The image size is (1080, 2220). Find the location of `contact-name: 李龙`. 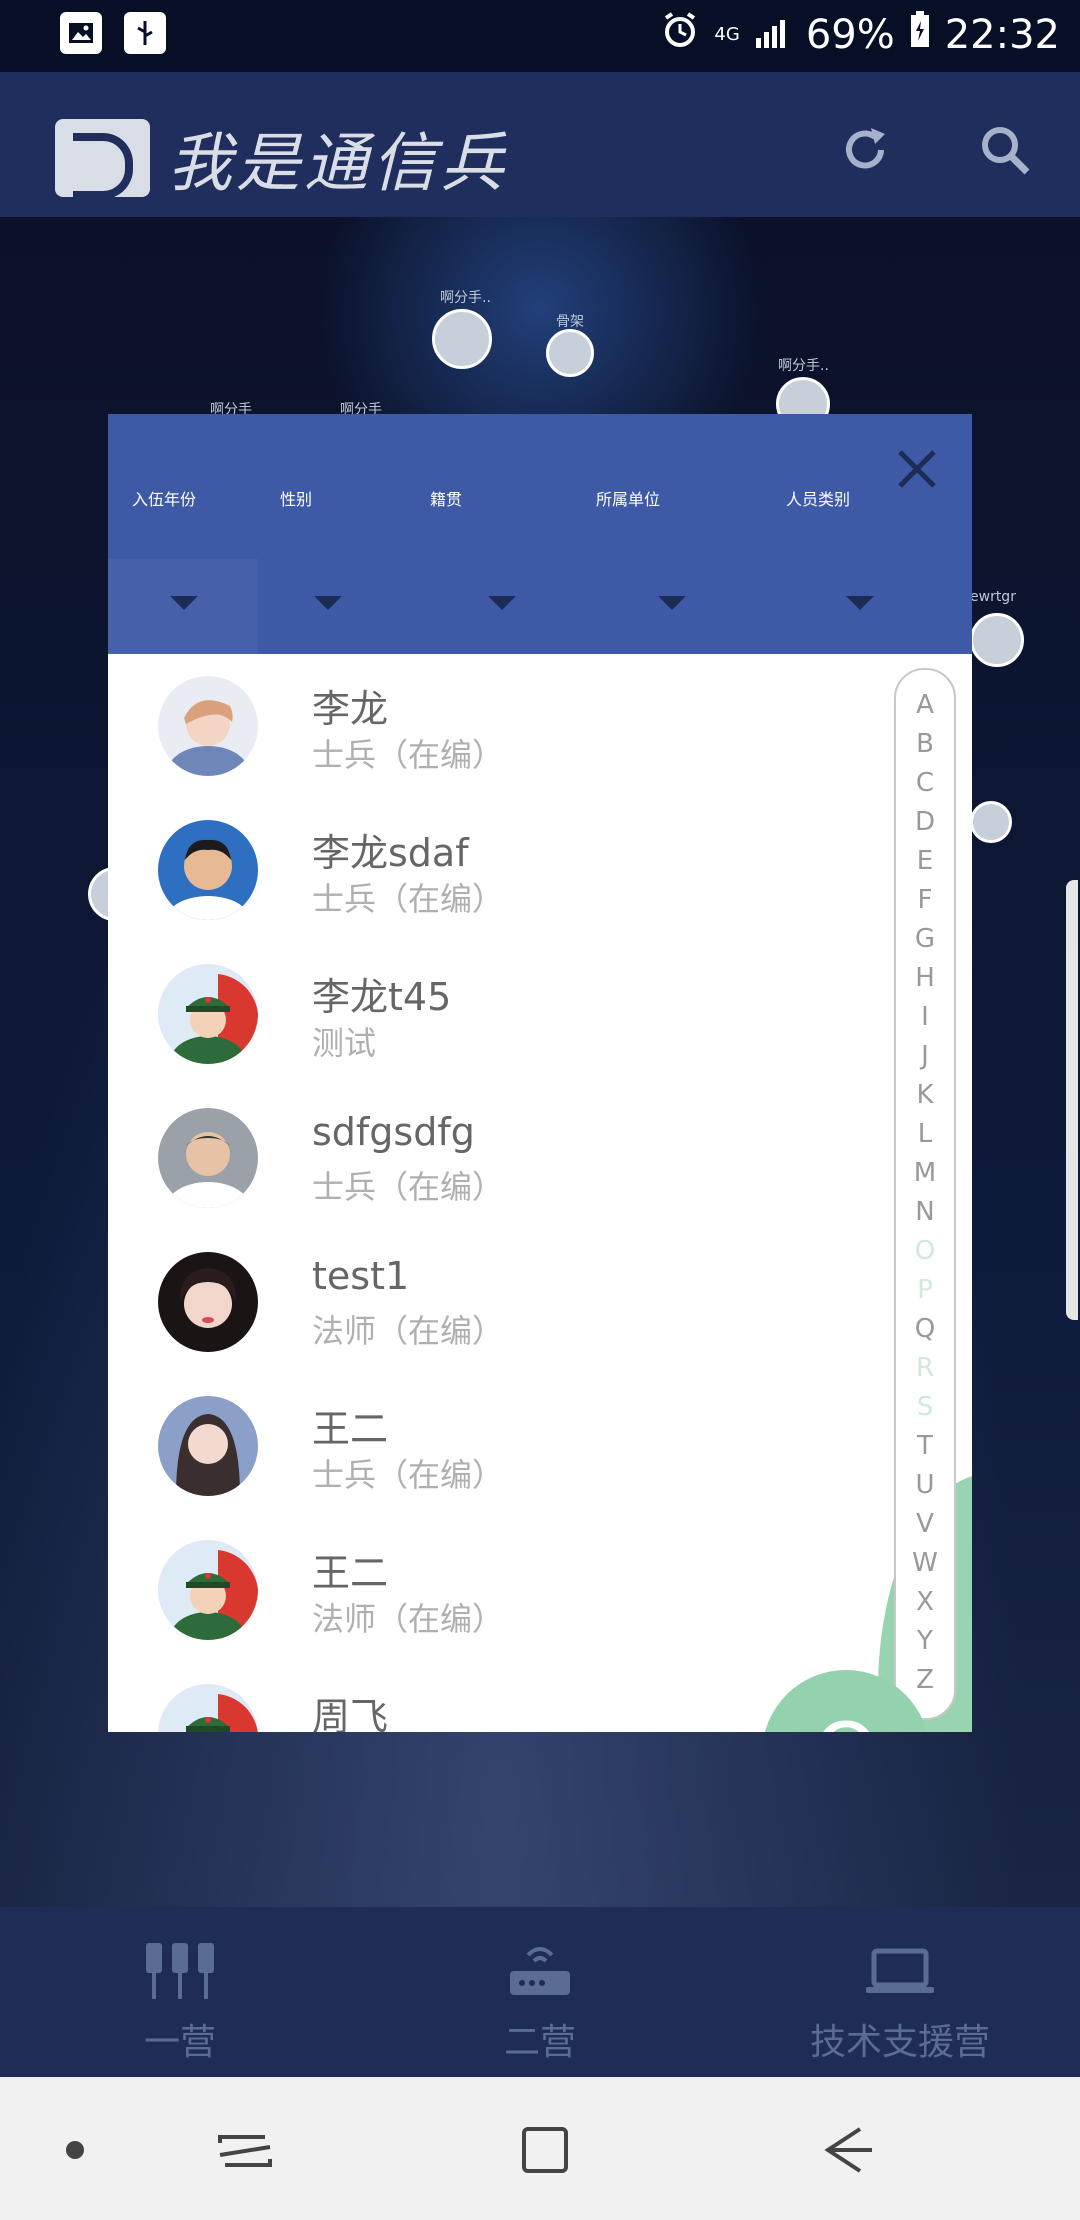

contact-name: 李龙 is located at coordinates (350, 709).